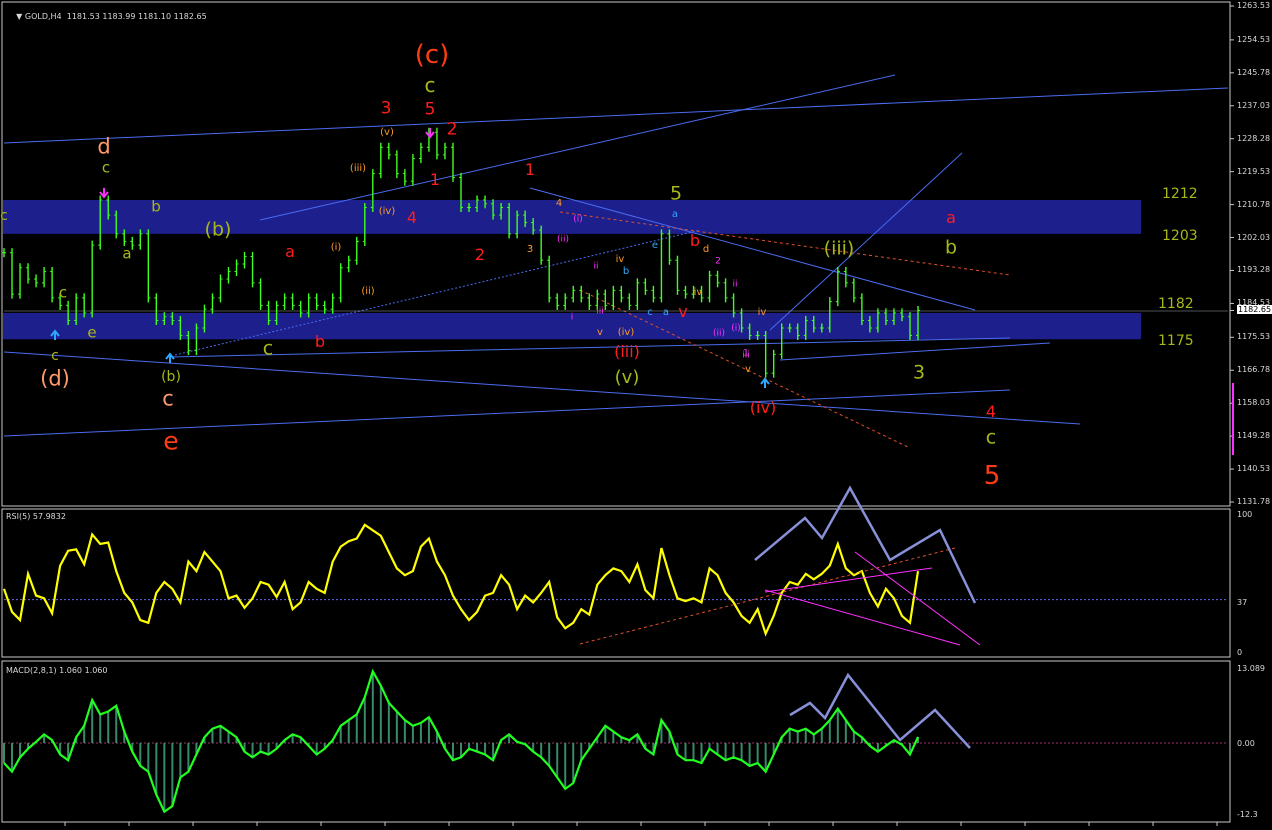 This screenshot has width=1272, height=830. Describe the element at coordinates (1246, 743) in the screenshot. I see `macd-scale-zero: 0.00` at that location.